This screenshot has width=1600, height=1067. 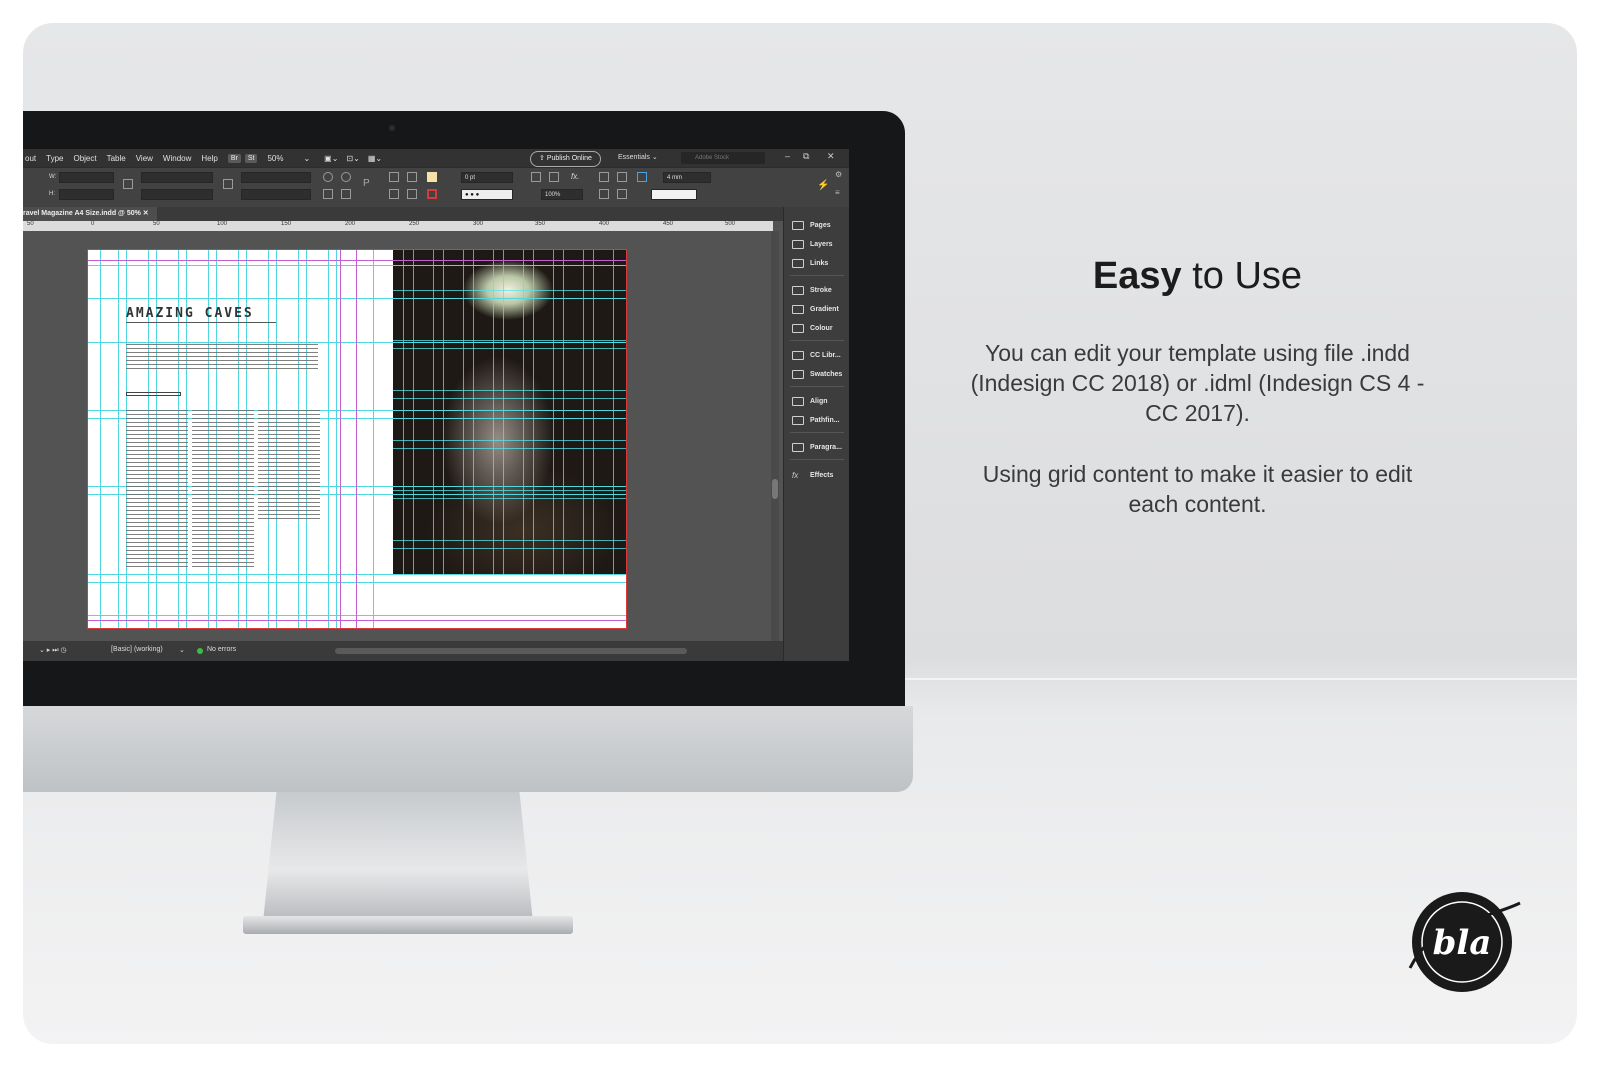 I want to click on panel-colour: Colour, so click(x=816, y=328).